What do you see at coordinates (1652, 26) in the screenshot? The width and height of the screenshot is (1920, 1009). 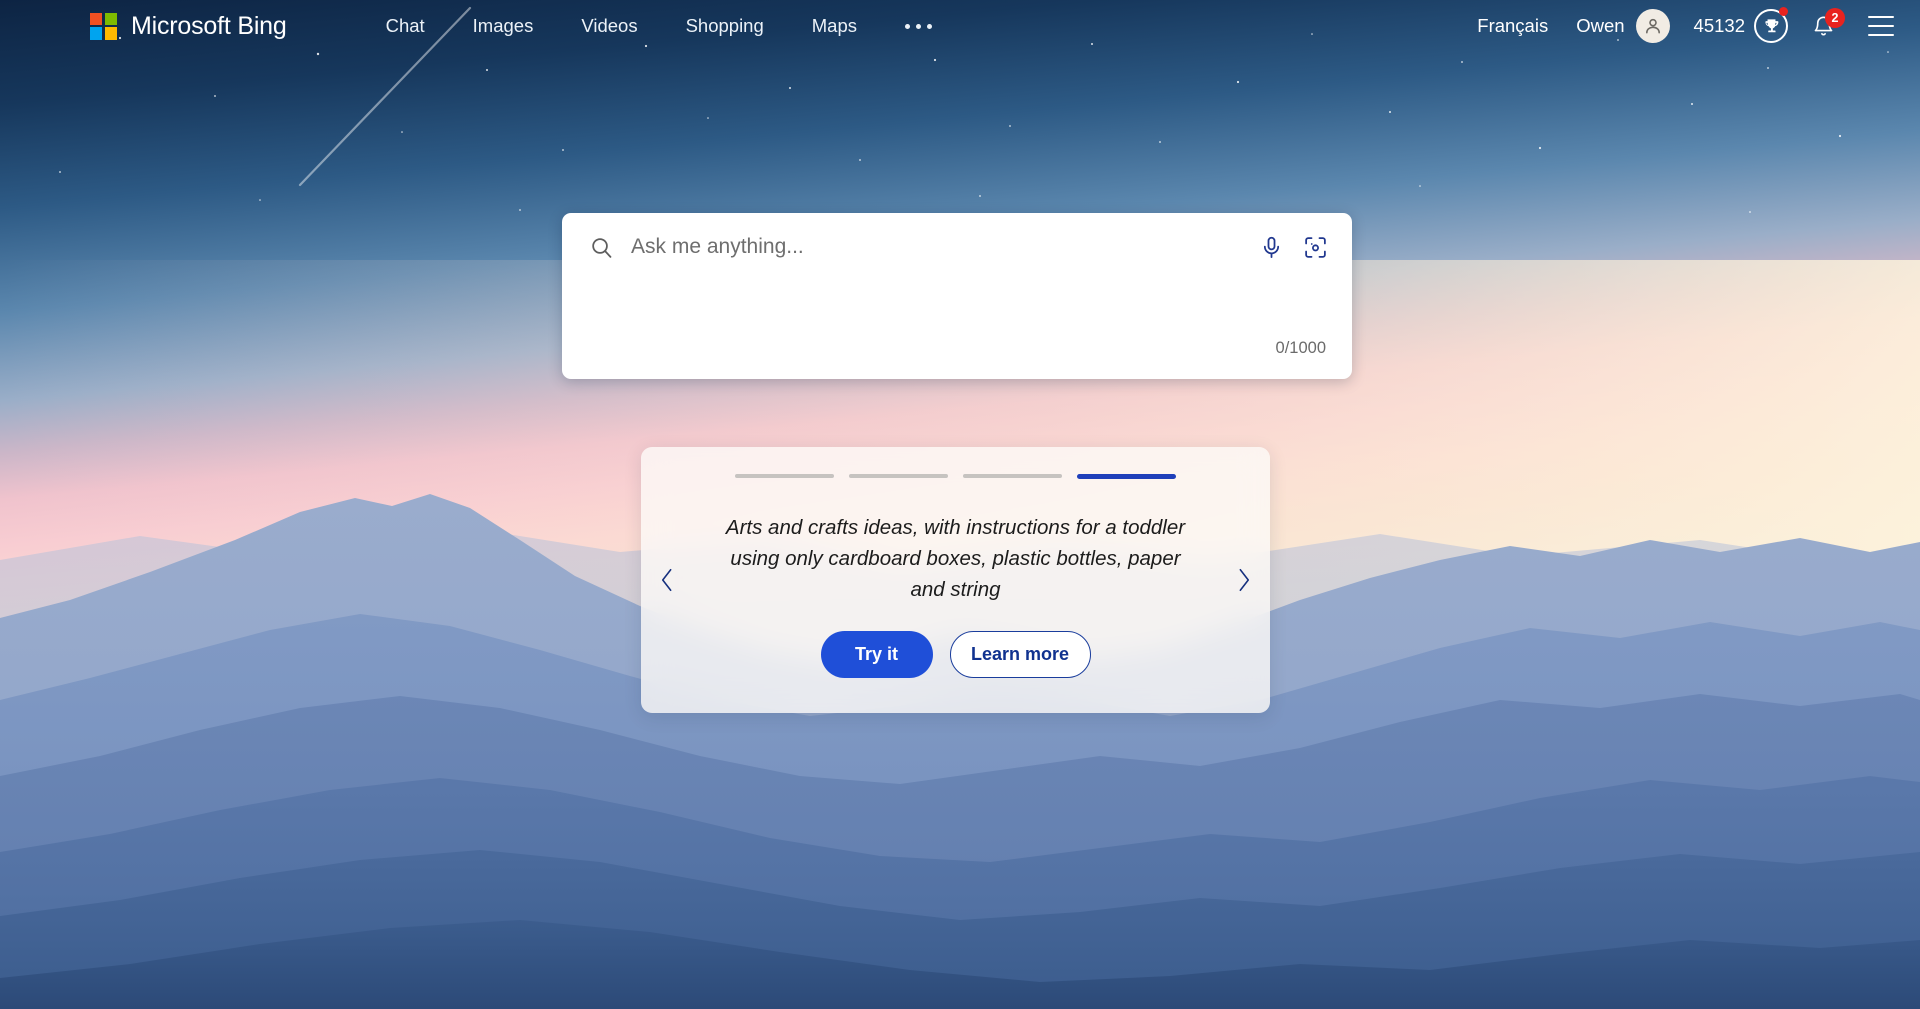 I see `avatar` at bounding box center [1652, 26].